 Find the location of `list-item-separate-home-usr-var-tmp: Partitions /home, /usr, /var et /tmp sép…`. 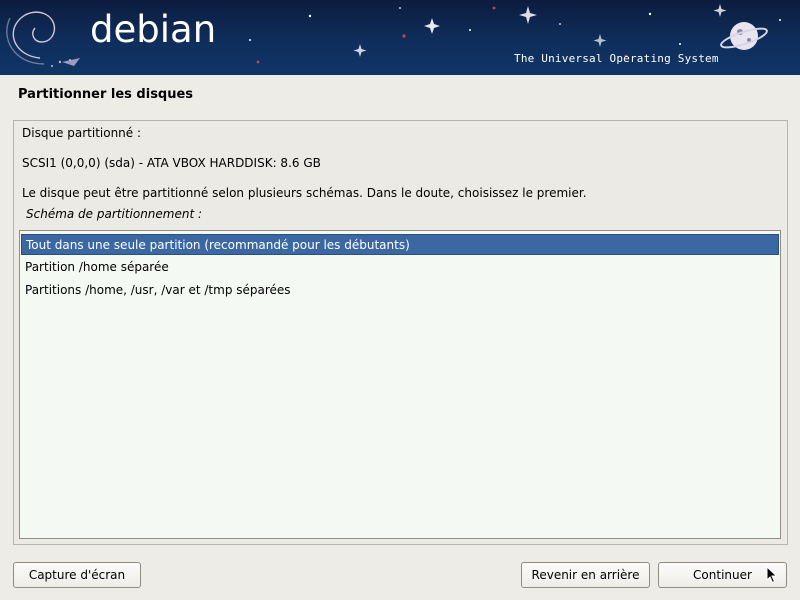

list-item-separate-home-usr-var-tmp: Partitions /home, /usr, /var et /tmp sép… is located at coordinates (400, 290).